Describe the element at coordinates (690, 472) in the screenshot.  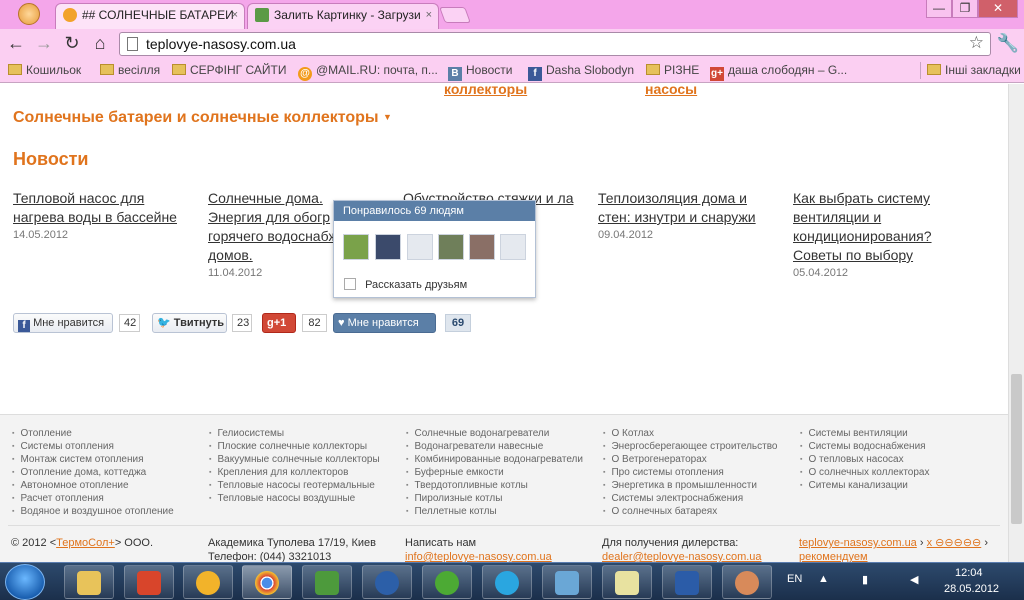
I see `footer-link: Про системы отопления` at that location.